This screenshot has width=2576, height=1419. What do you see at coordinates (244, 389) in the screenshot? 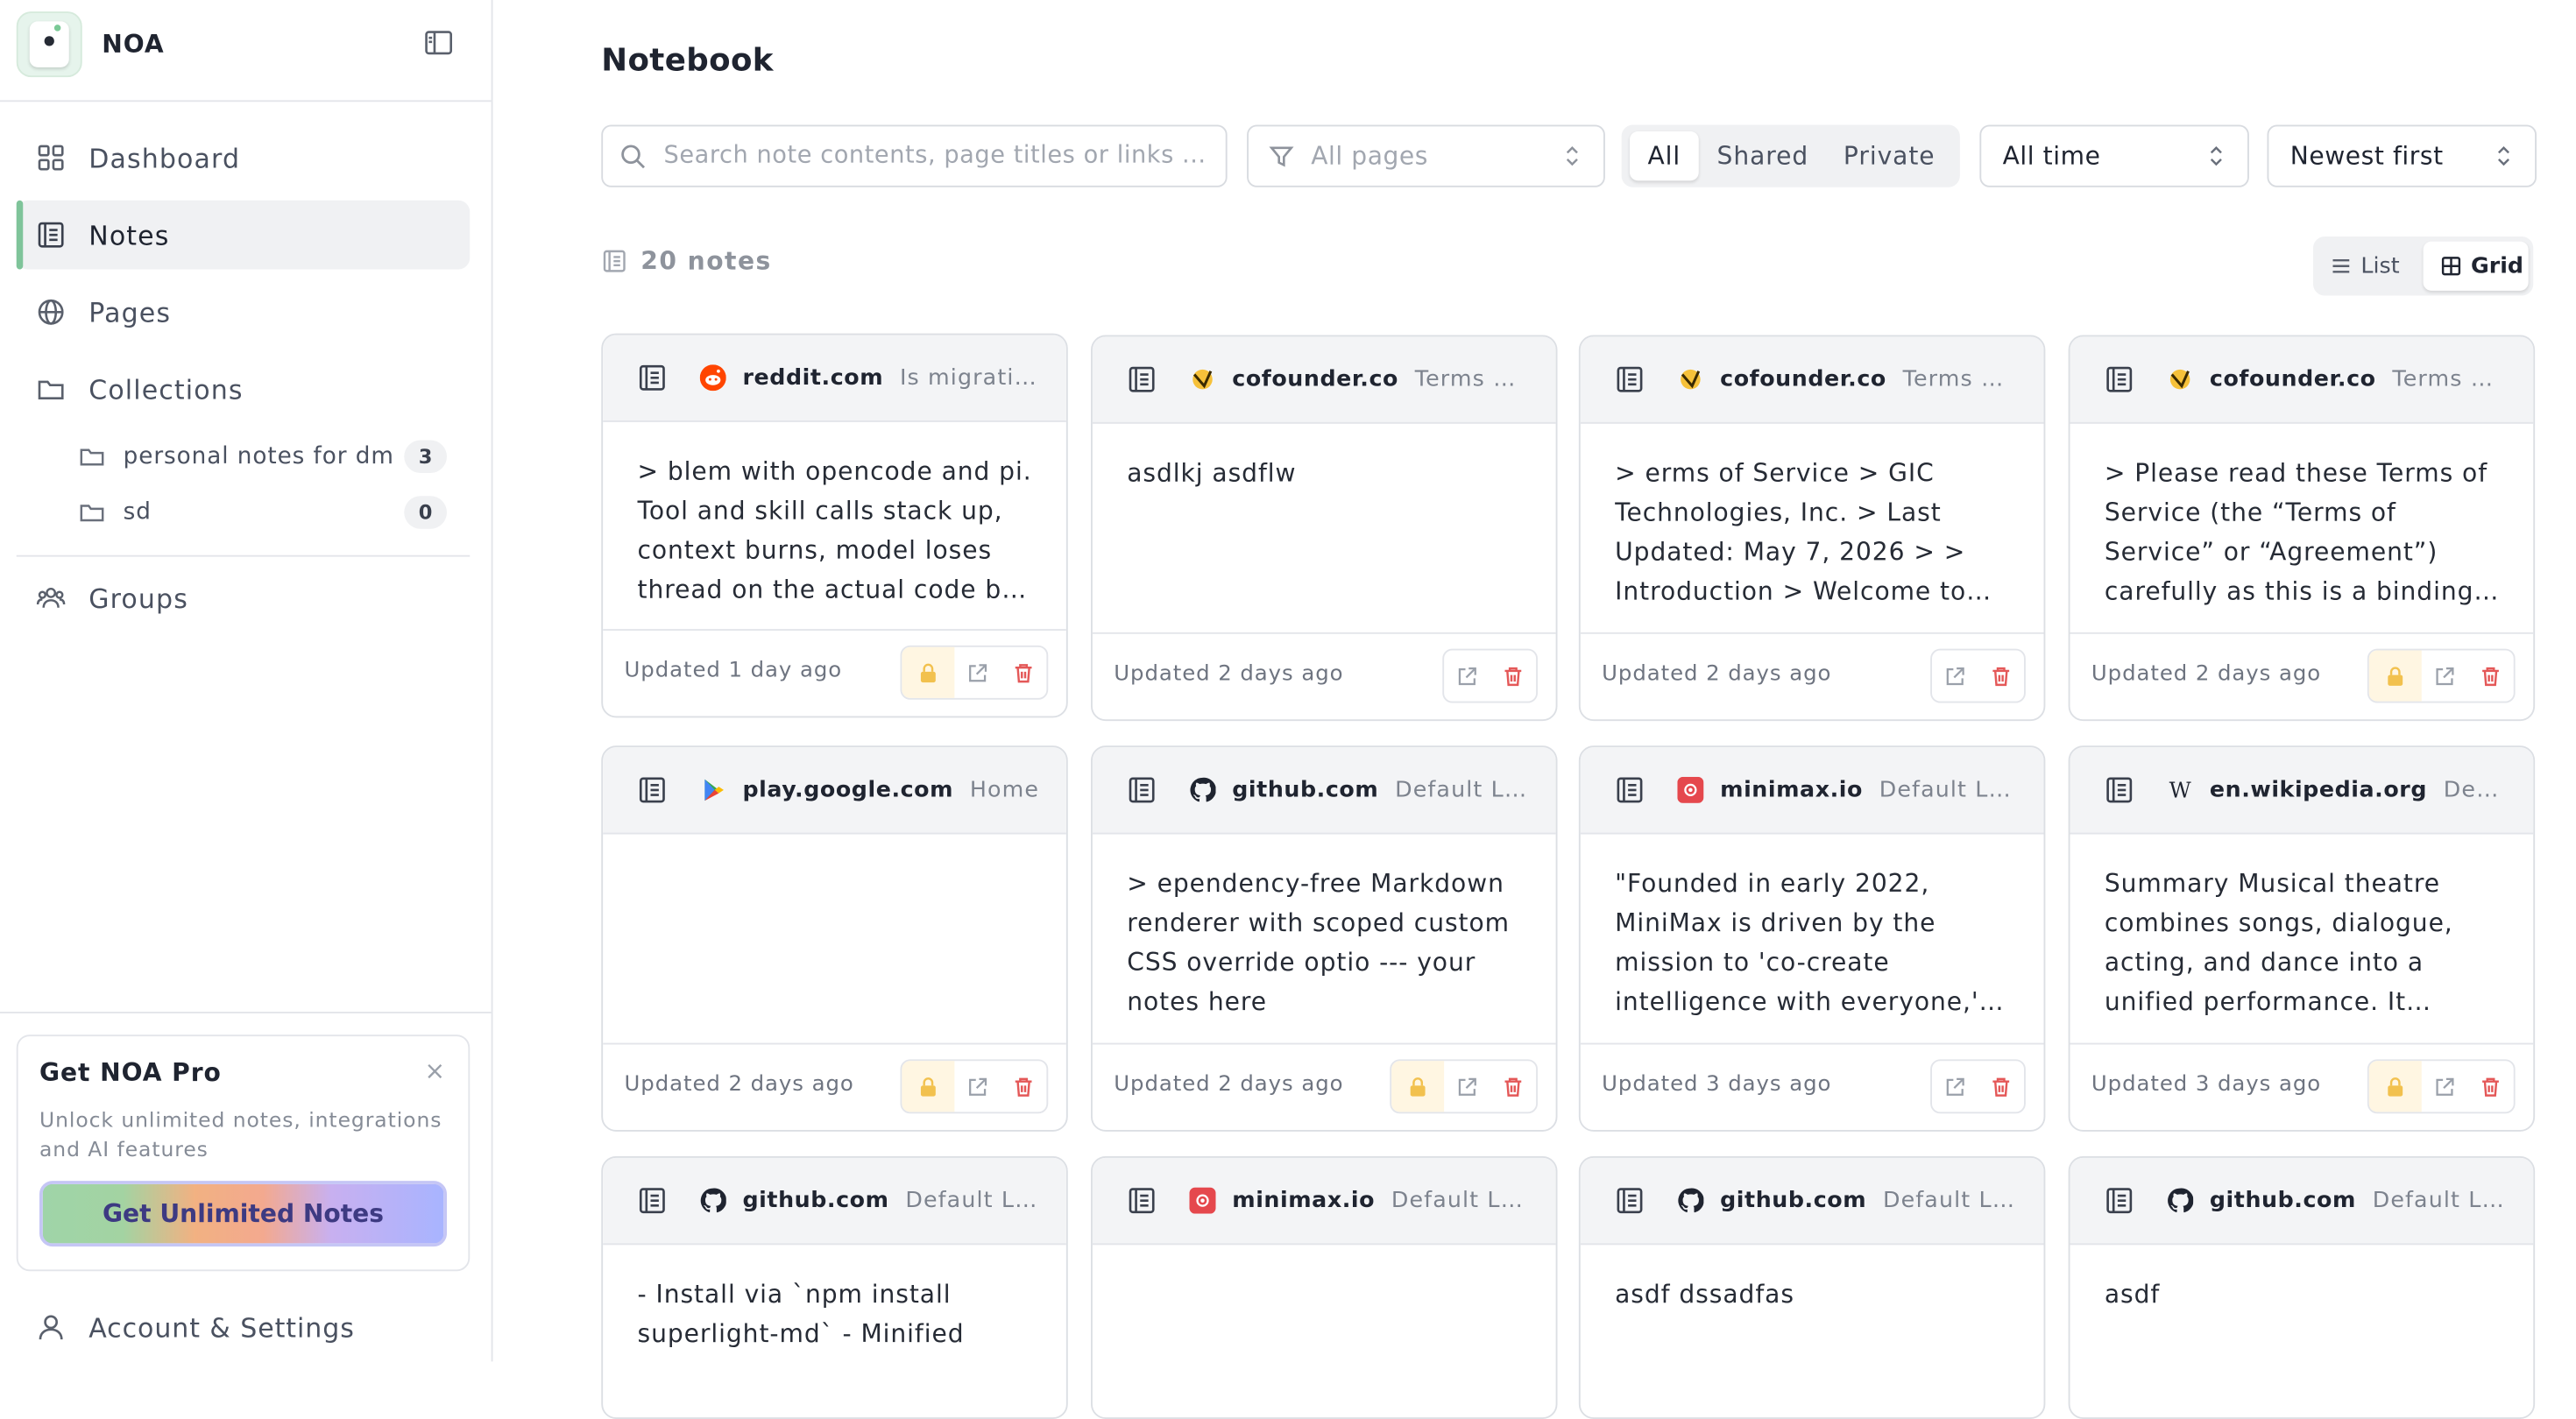
I see `nav-collections: Collections` at bounding box center [244, 389].